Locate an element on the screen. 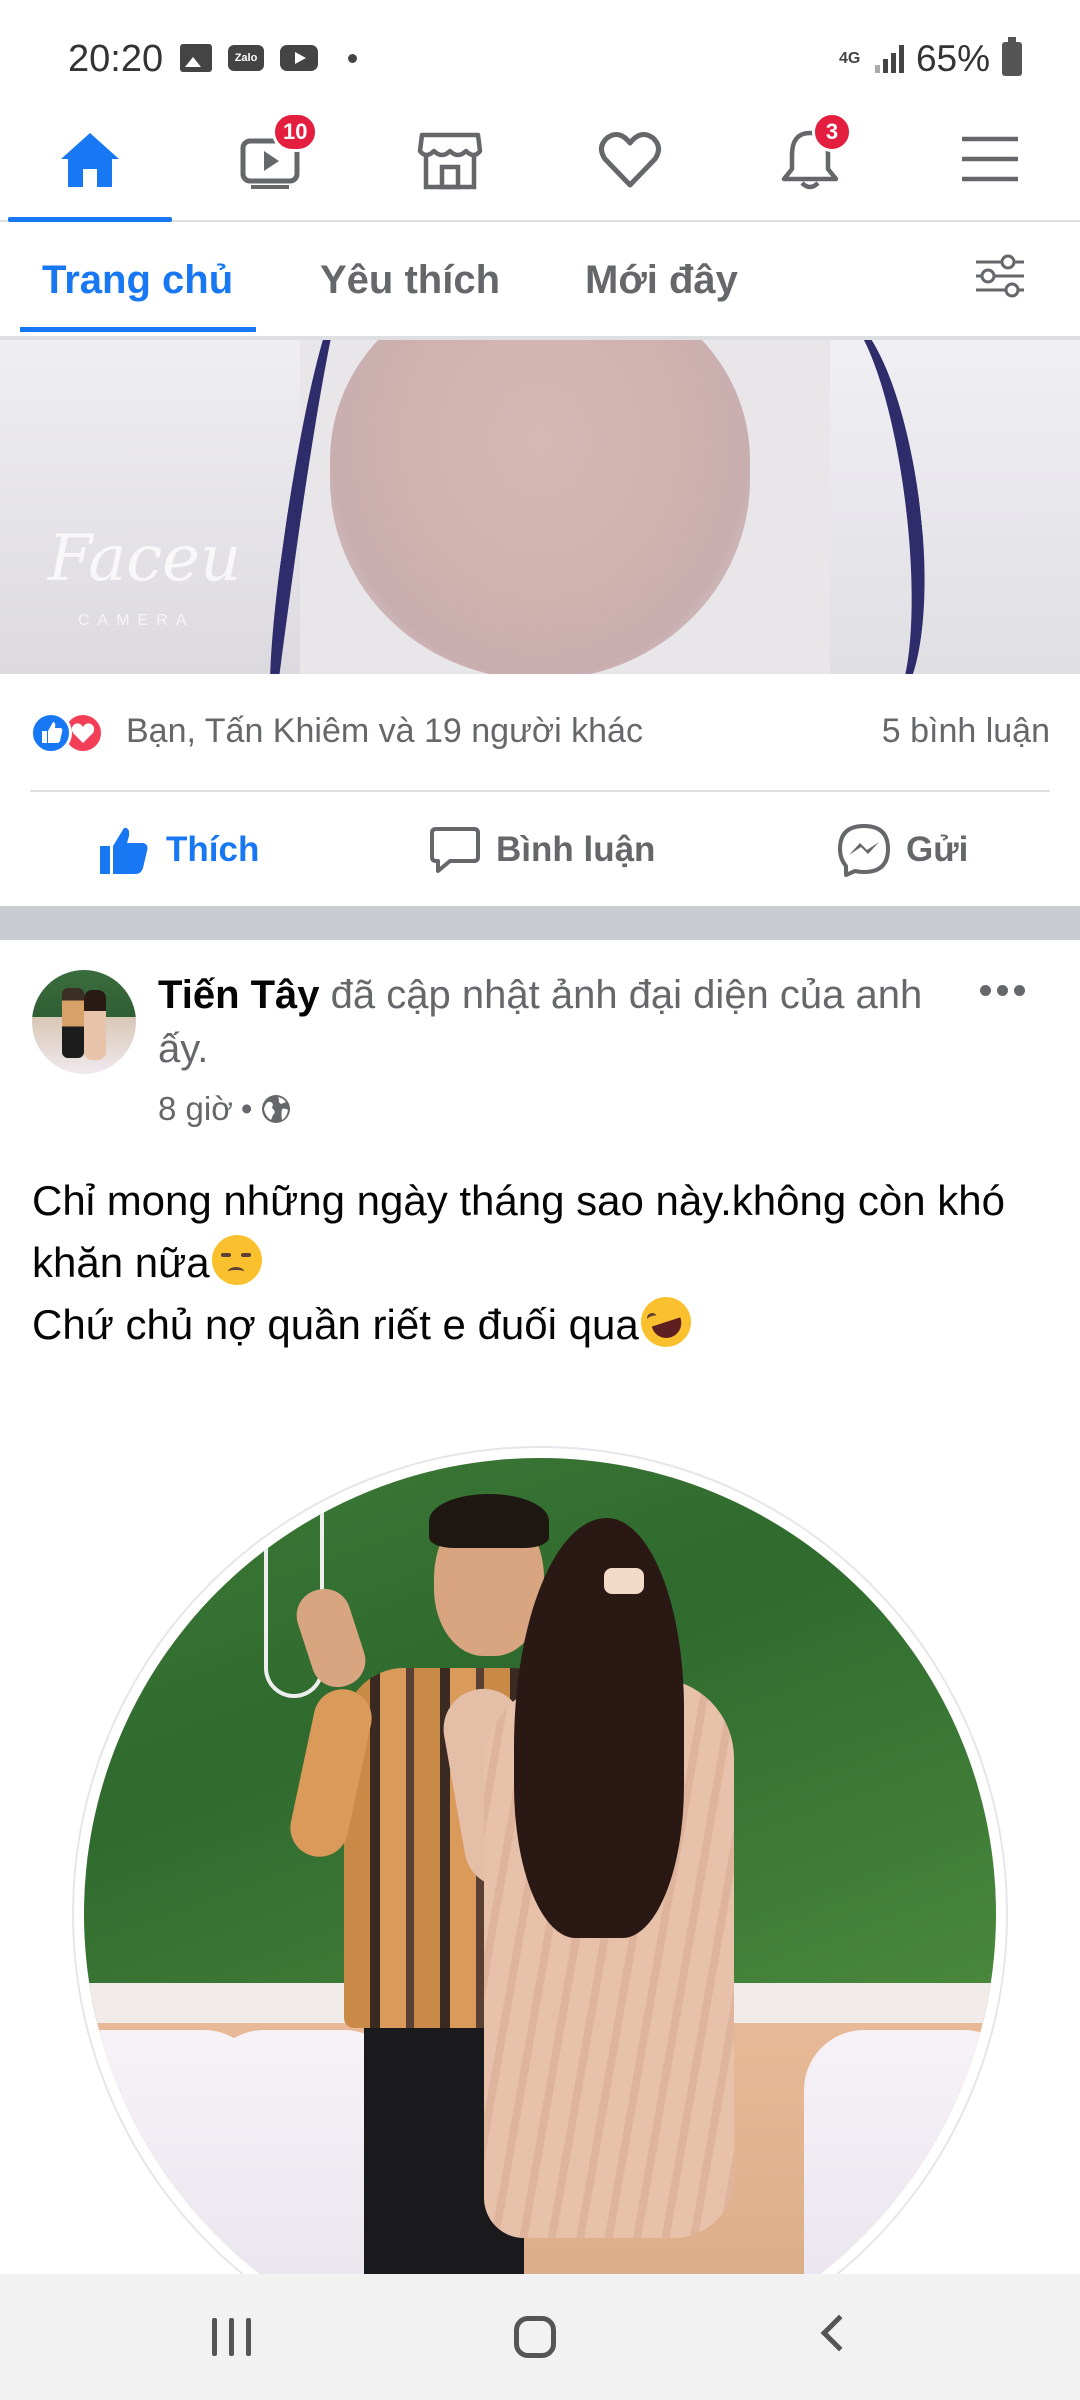 This screenshot has height=2400, width=1080. feed-separator is located at coordinates (540, 923).